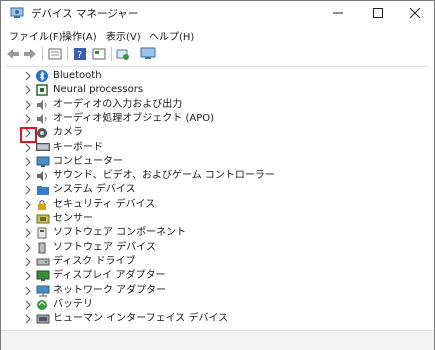 The image size is (435, 350). I want to click on tree-item-label: ネットワーク アダプター, so click(110, 290).